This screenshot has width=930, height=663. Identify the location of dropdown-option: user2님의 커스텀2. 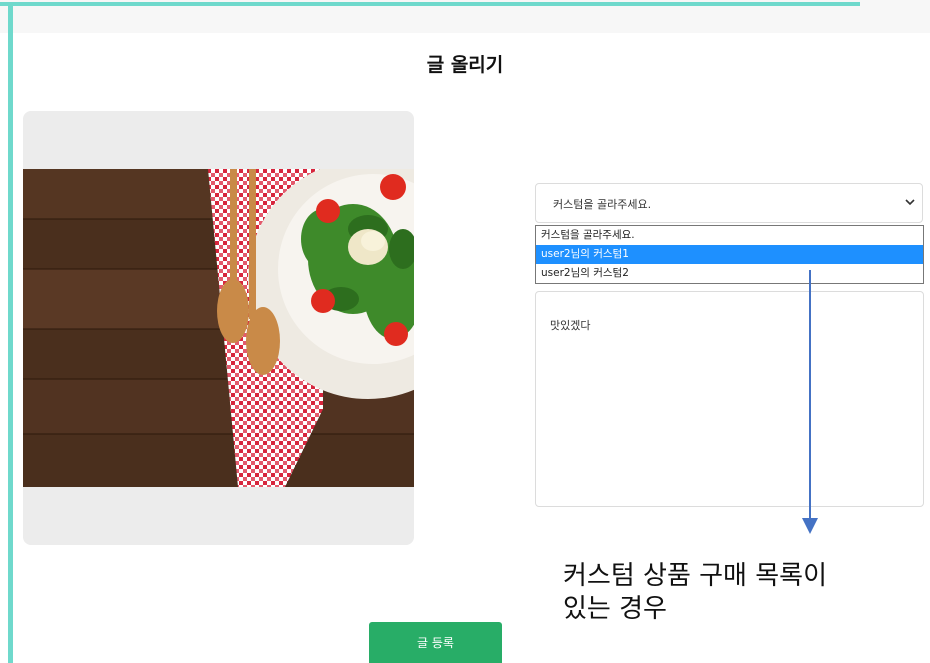
(729, 273).